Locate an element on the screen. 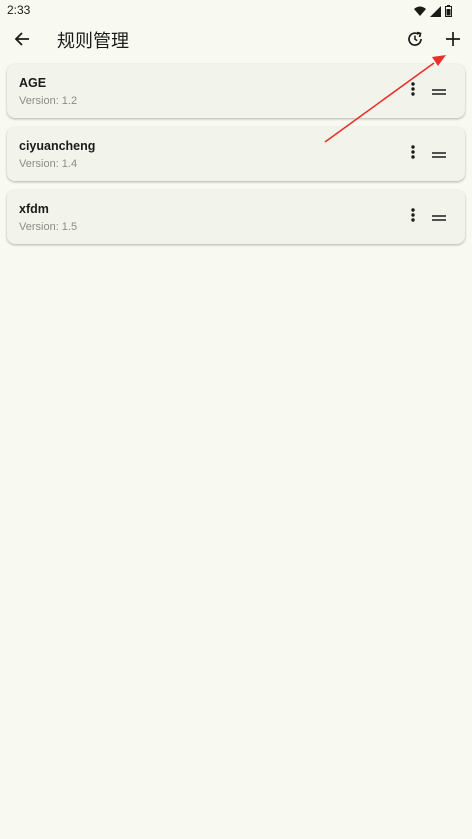 This screenshot has width=472, height=839. status-bar: 2:33 is located at coordinates (236, 10).